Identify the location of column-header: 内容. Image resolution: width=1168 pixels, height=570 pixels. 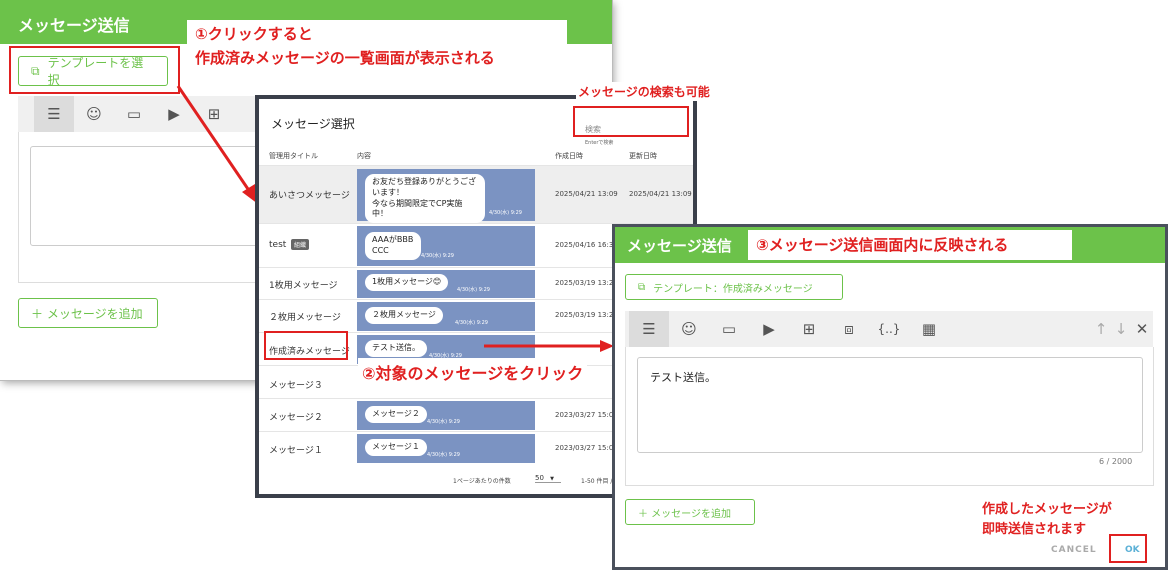
(364, 156).